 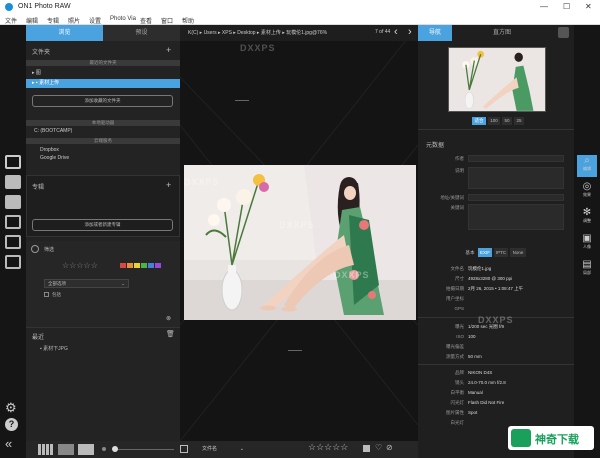 What do you see at coordinates (158, 265) in the screenshot?
I see `label-purple-swatch` at bounding box center [158, 265].